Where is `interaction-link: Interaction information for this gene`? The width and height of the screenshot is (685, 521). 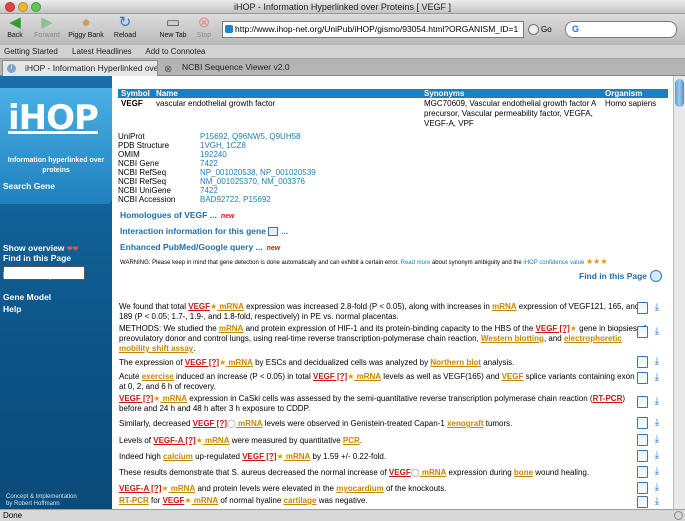
interaction-link: Interaction information for this gene is located at coordinates (193, 231).